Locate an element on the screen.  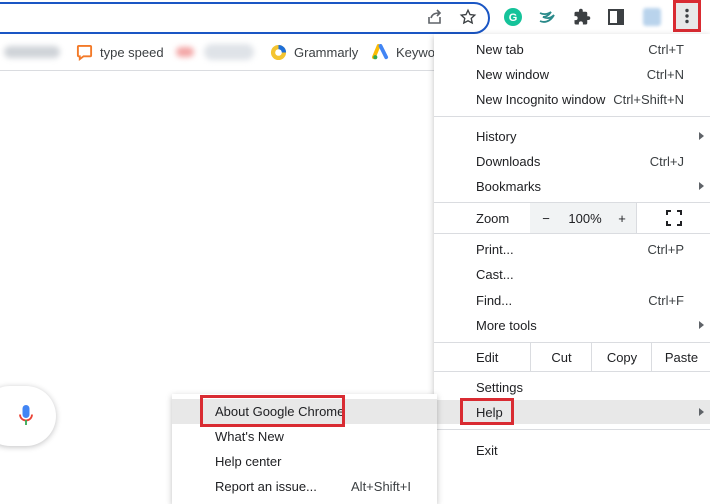
menu-label: Settings is located at coordinates (499, 387).